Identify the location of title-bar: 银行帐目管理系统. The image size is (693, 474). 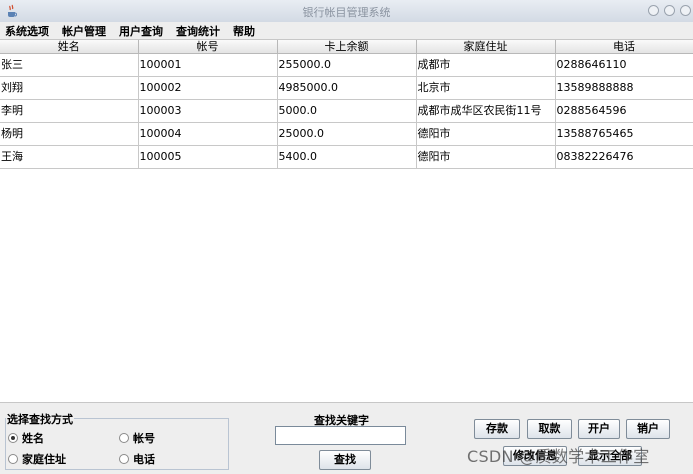
(346, 11).